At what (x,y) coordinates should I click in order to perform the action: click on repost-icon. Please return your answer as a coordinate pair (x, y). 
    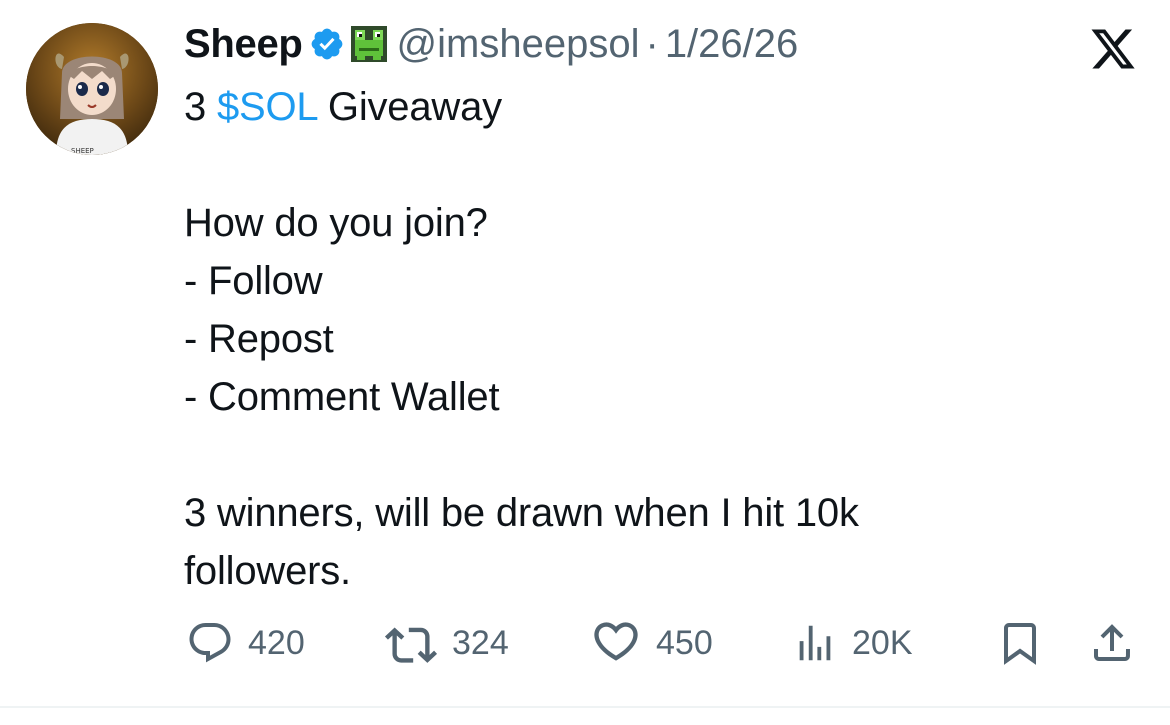
    Looking at the image, I should click on (411, 643).